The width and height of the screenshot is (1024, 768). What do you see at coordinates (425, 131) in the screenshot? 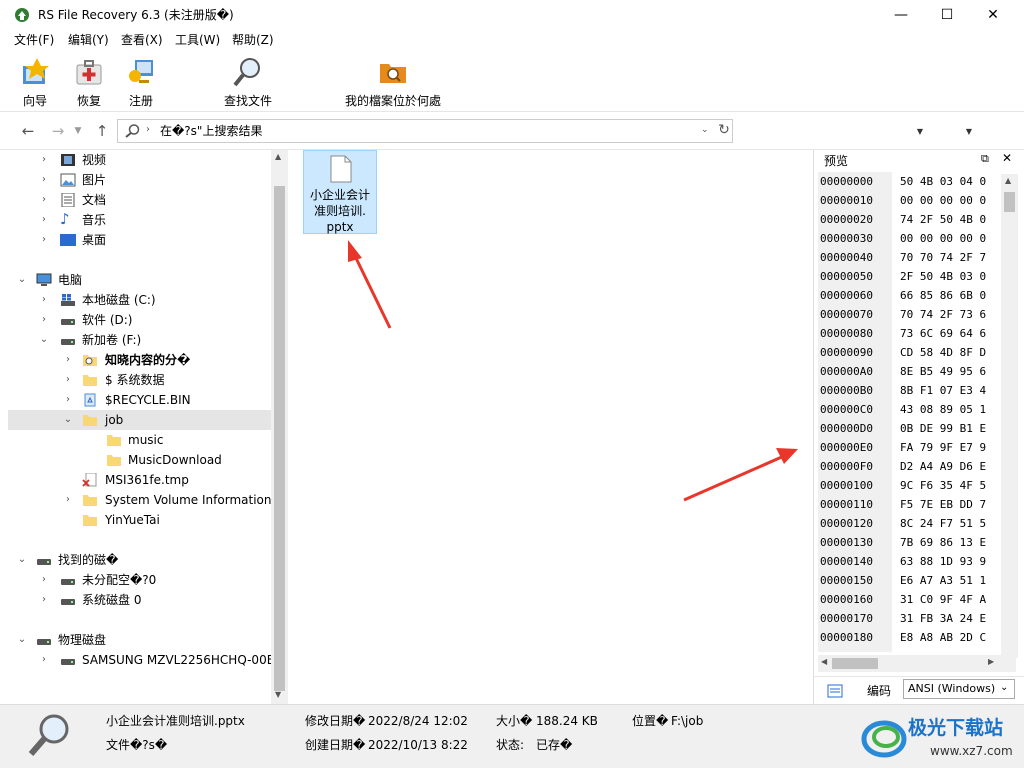
I see `address-bar: › 在�?s"上搜索结果 ⌄` at bounding box center [425, 131].